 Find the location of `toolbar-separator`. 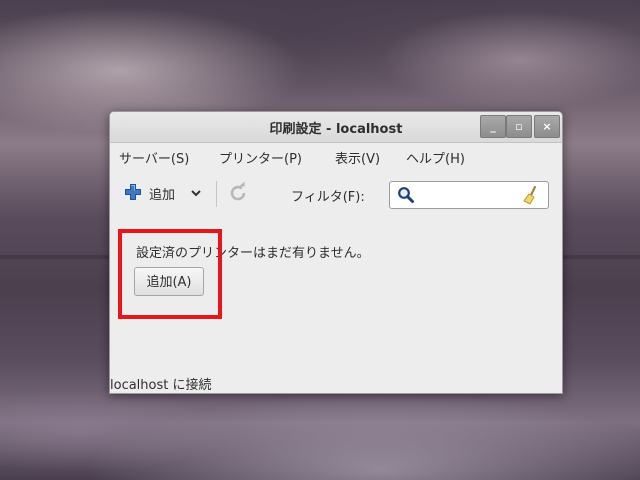

toolbar-separator is located at coordinates (216, 194).